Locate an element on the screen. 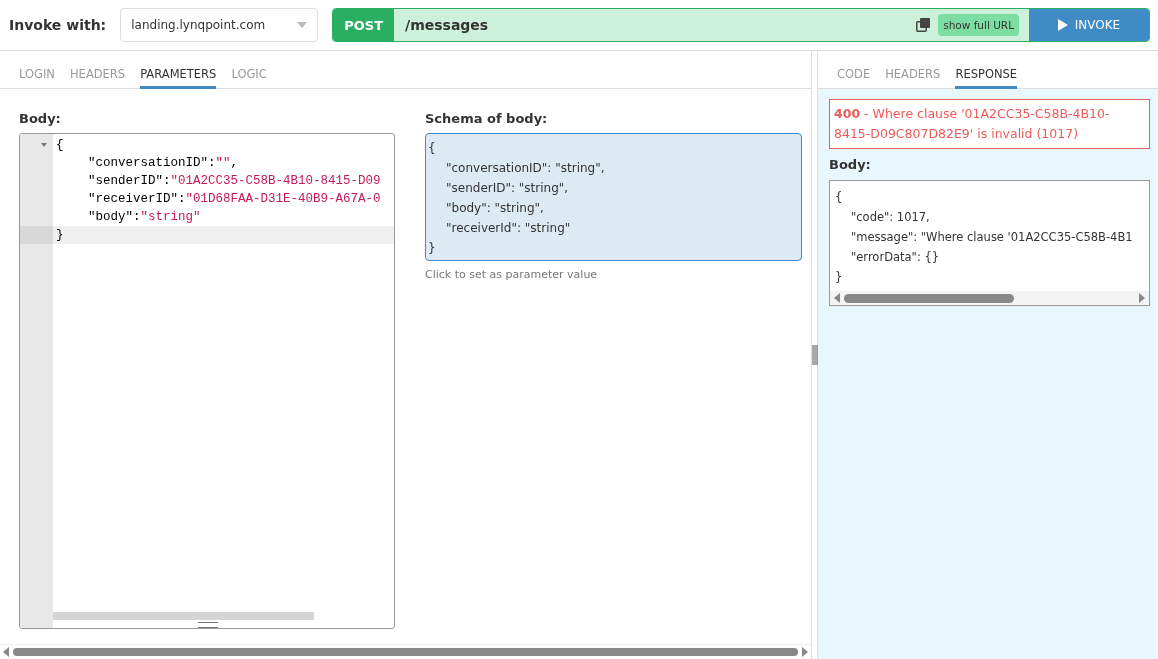 This screenshot has height=659, width=1158. body-label: Body: is located at coordinates (40, 118).